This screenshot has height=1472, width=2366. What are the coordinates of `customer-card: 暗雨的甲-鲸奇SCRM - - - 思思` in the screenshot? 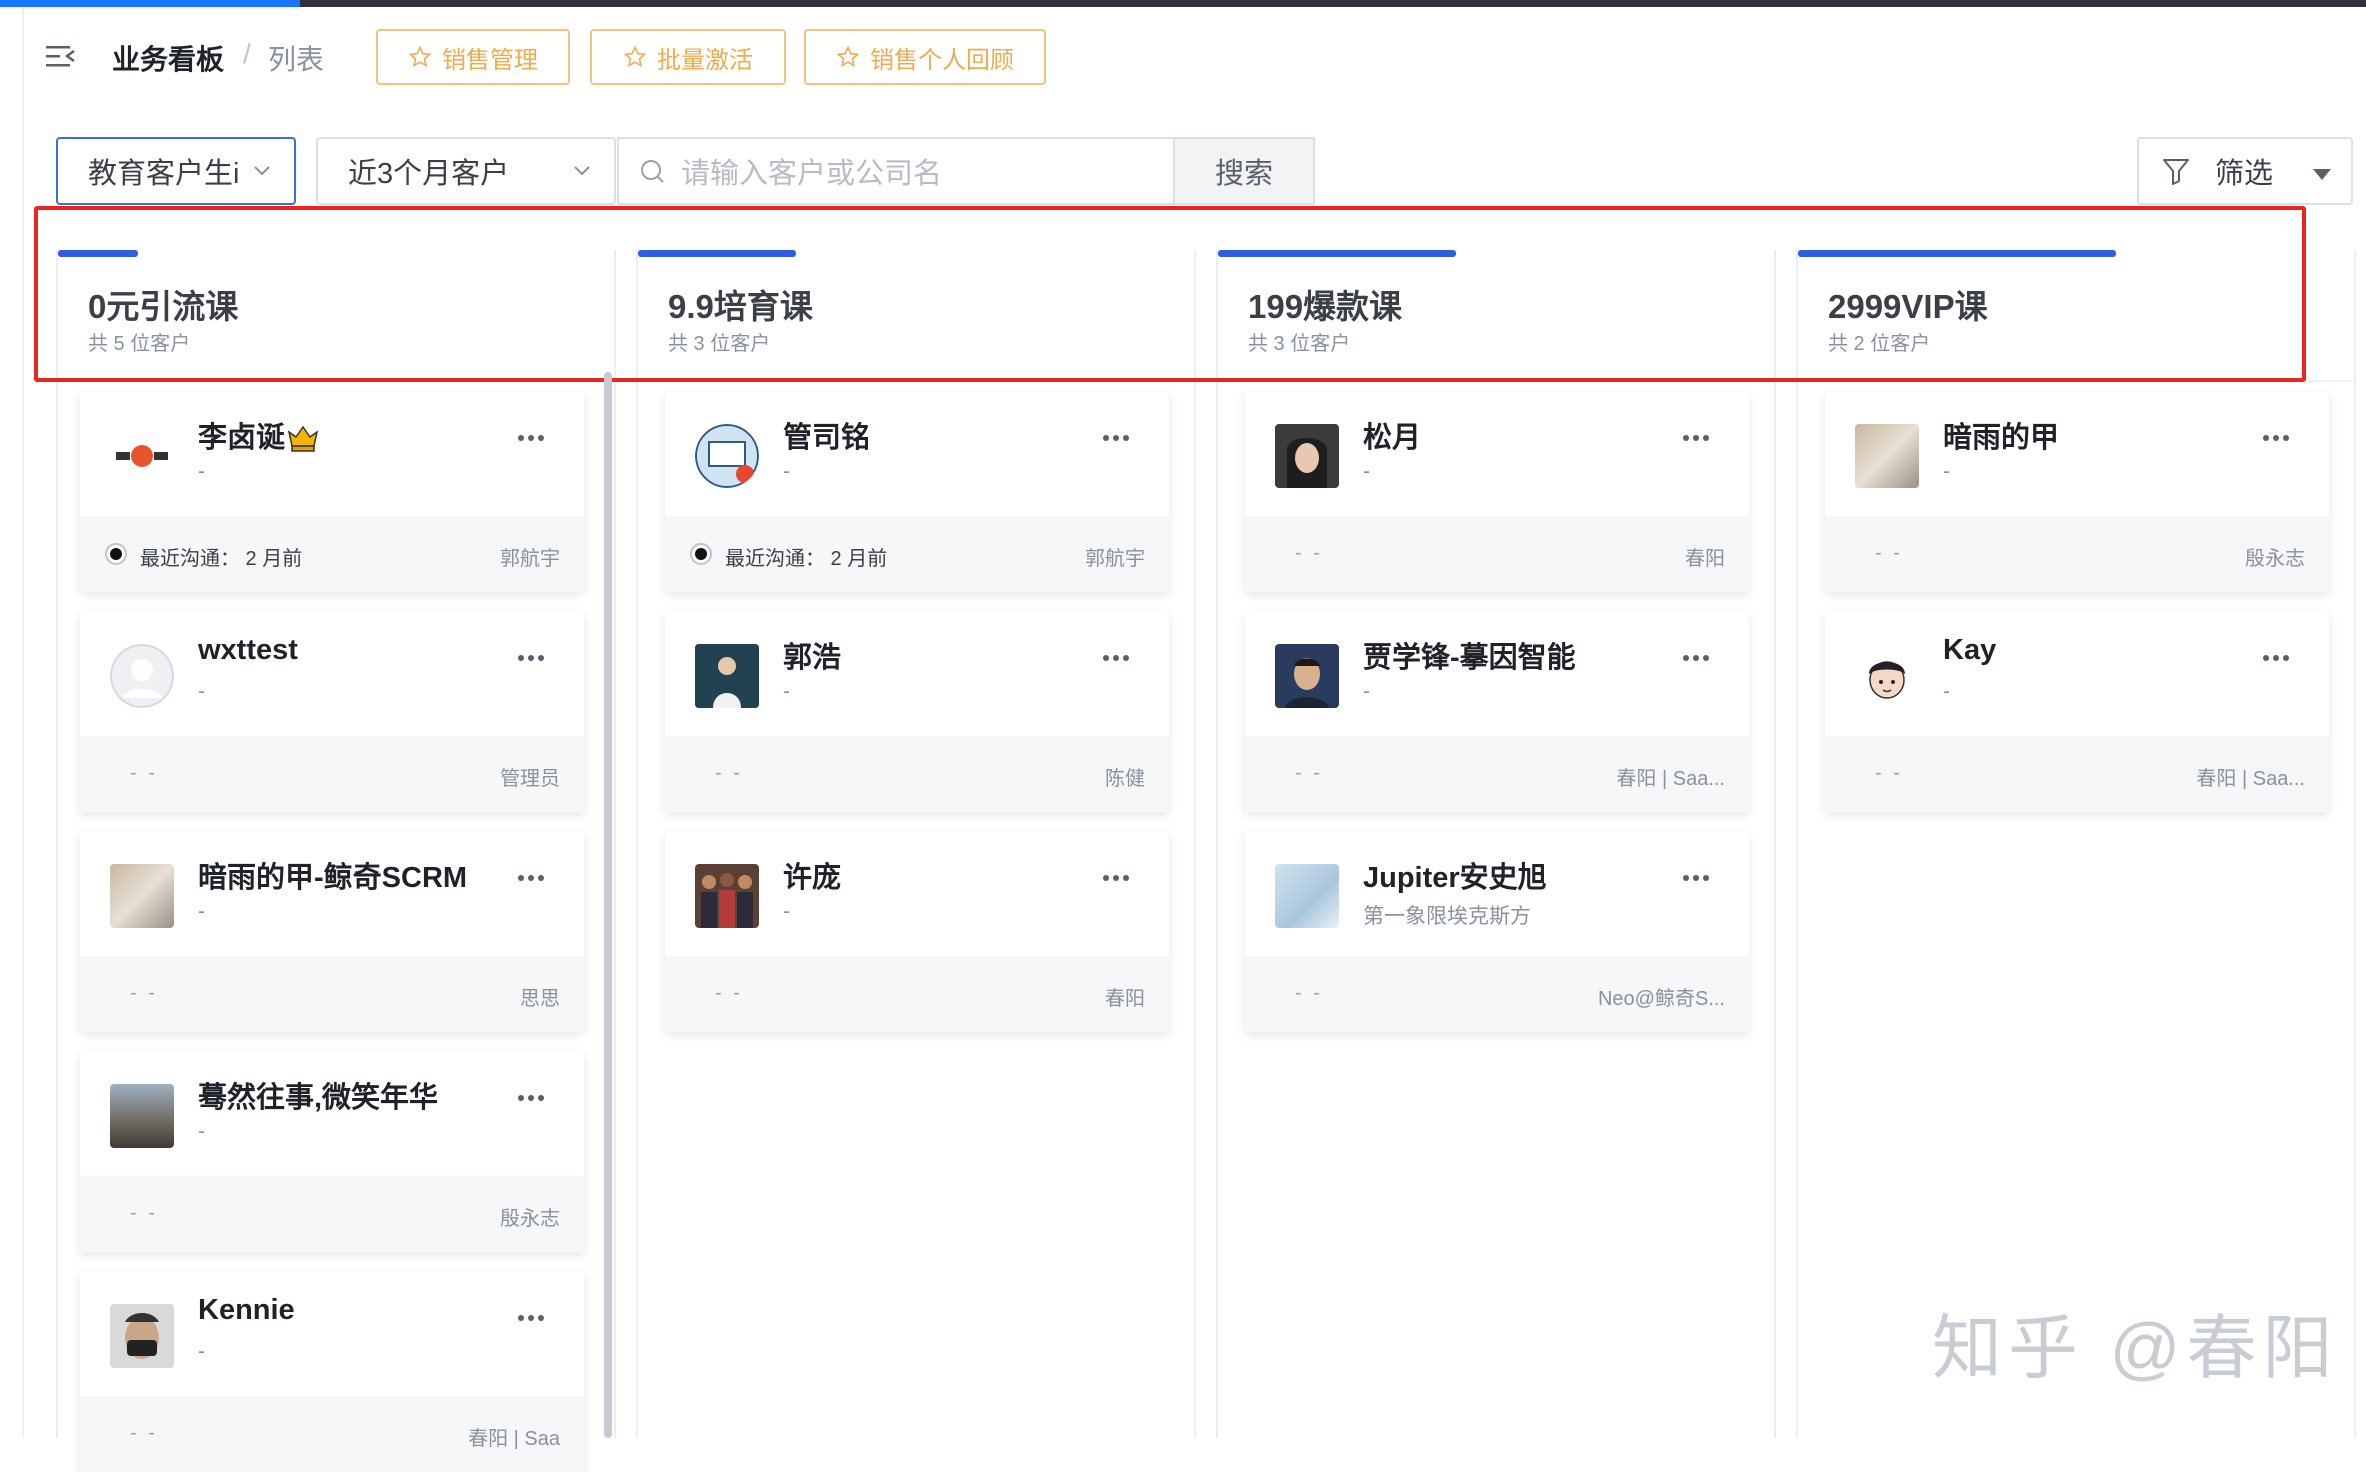 It's located at (332, 932).